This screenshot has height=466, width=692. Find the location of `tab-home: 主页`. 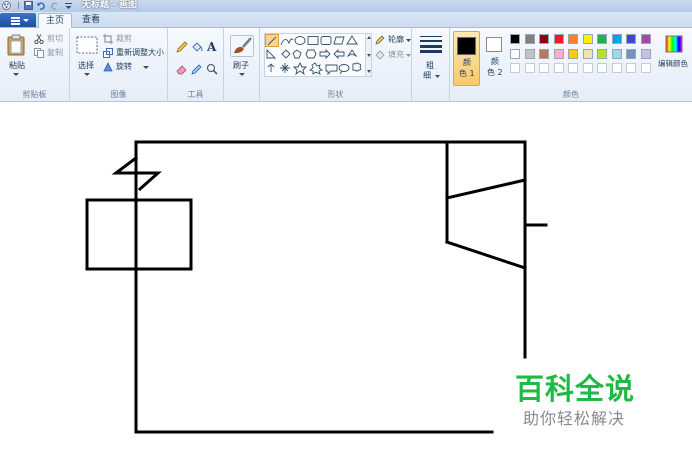

tab-home: 主页 is located at coordinates (55, 20).